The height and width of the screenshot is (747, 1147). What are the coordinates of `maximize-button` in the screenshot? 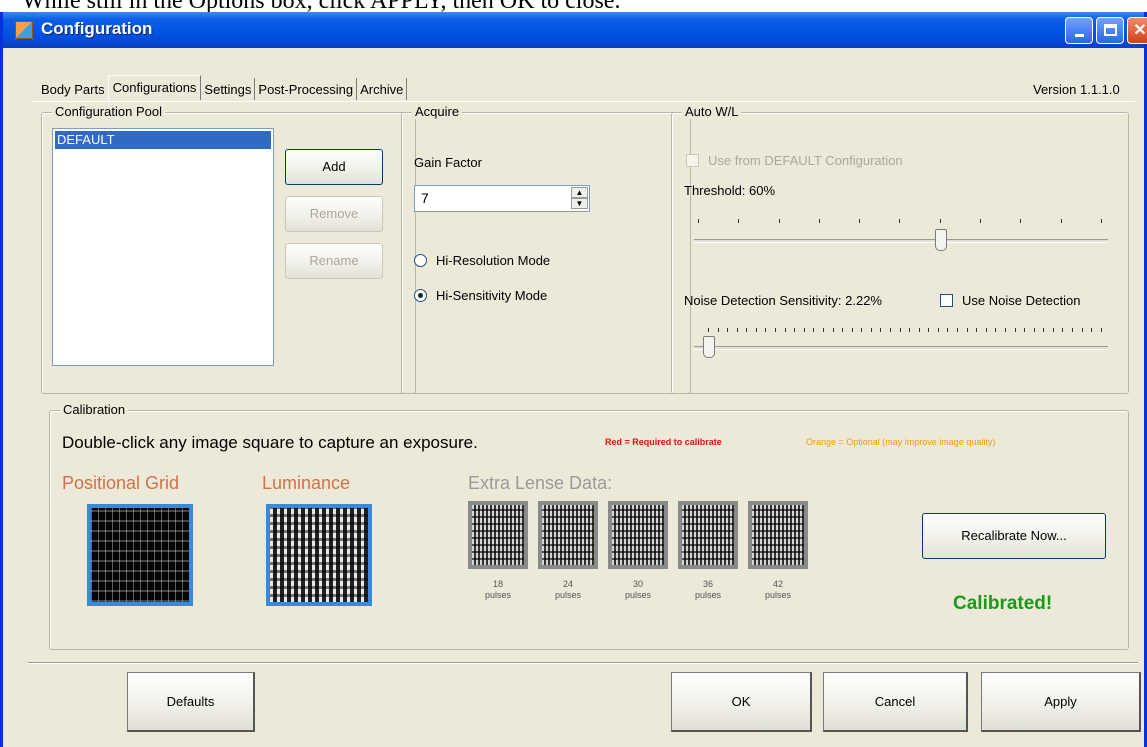 It's located at (1110, 30).